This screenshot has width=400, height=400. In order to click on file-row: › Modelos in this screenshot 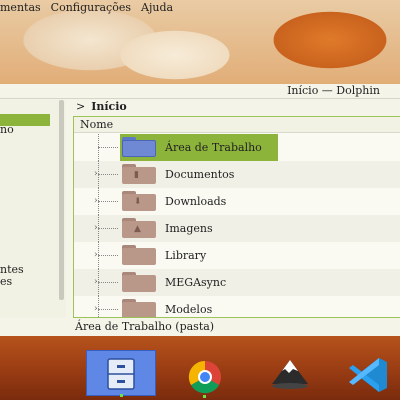, I will do `click(237, 306)`.